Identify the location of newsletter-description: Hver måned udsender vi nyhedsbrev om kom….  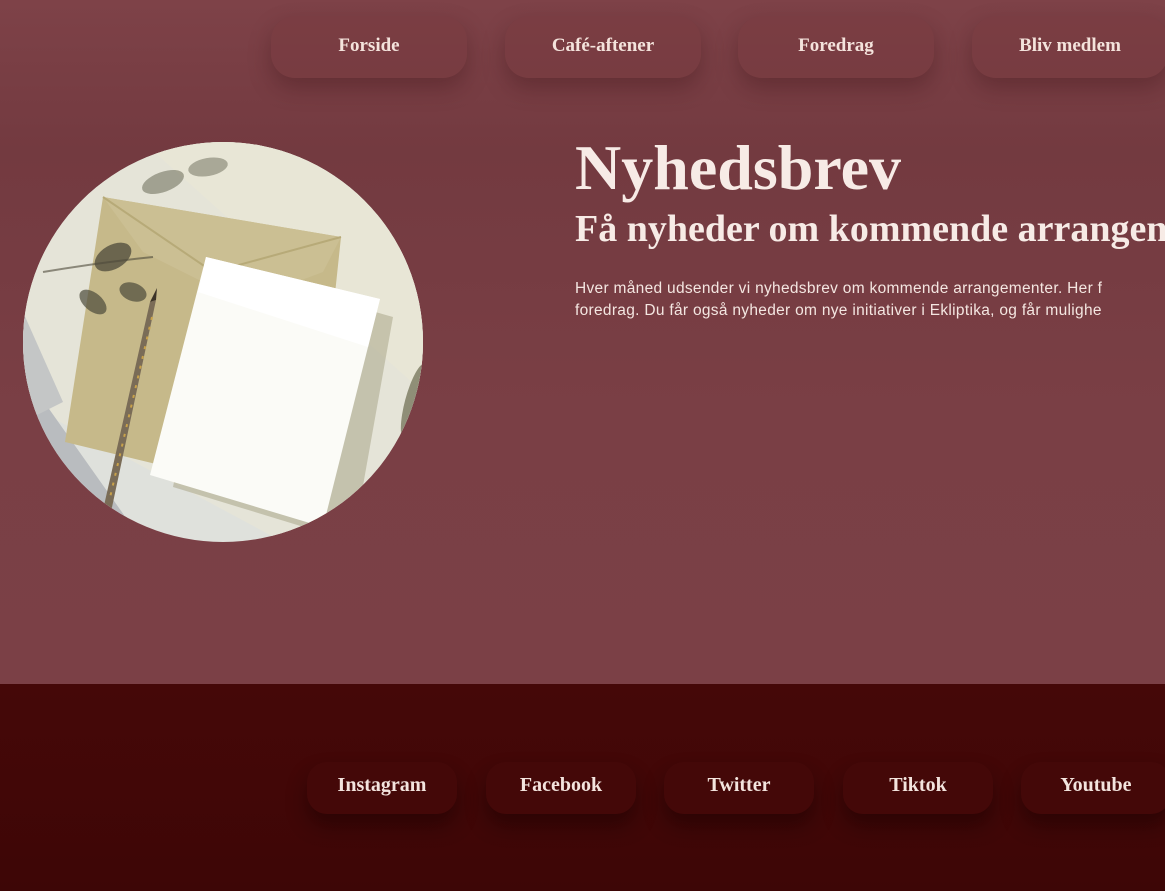
(870, 300).